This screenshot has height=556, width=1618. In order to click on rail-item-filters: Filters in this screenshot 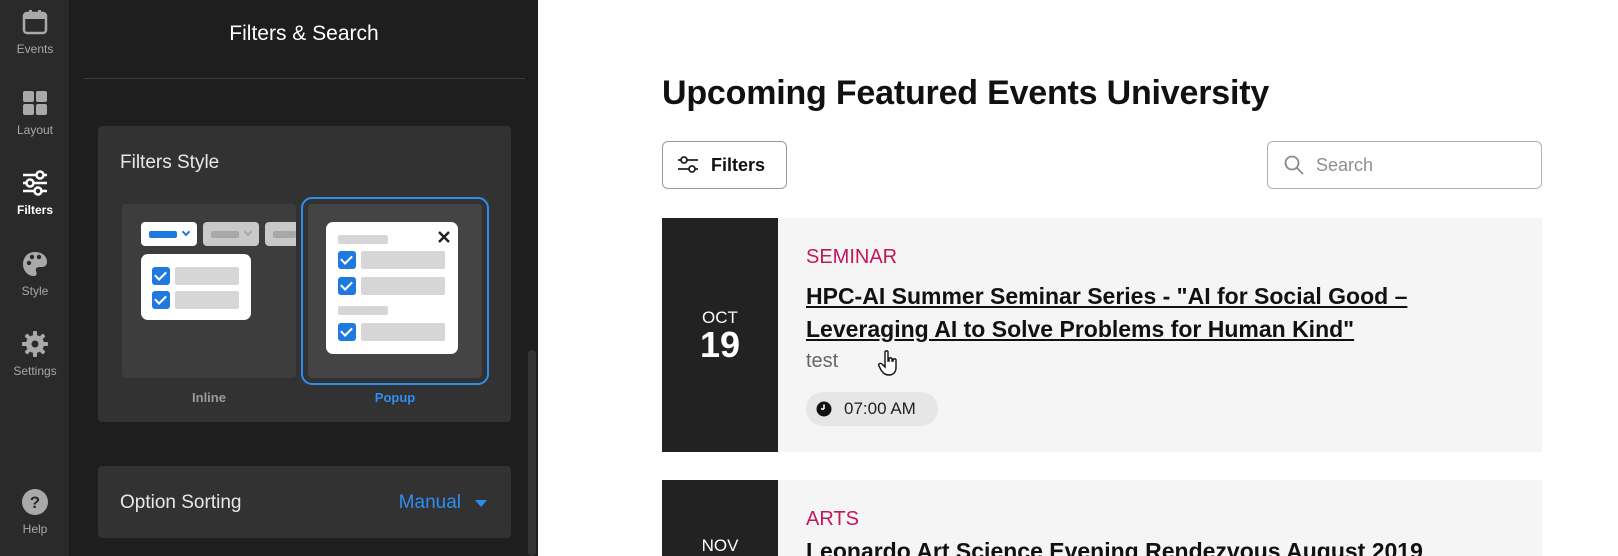, I will do `click(35, 204)`.